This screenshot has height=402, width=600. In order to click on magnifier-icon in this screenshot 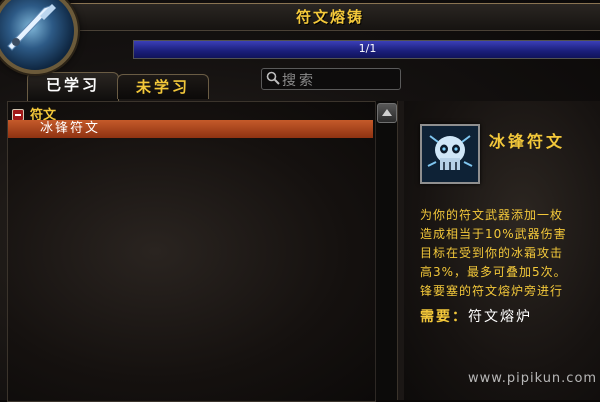, I will do `click(273, 78)`.